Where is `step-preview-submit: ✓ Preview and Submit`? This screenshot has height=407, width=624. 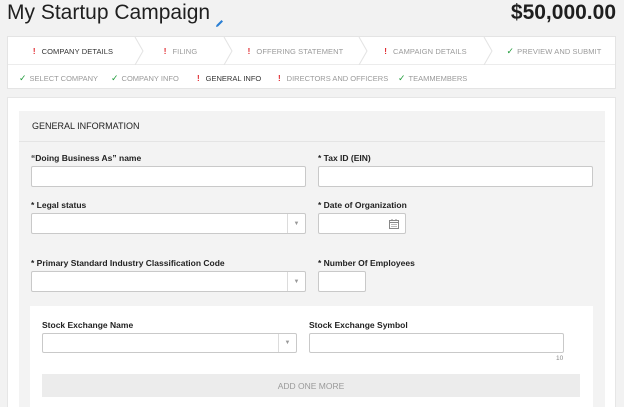 step-preview-submit: ✓ Preview and Submit is located at coordinates (554, 51).